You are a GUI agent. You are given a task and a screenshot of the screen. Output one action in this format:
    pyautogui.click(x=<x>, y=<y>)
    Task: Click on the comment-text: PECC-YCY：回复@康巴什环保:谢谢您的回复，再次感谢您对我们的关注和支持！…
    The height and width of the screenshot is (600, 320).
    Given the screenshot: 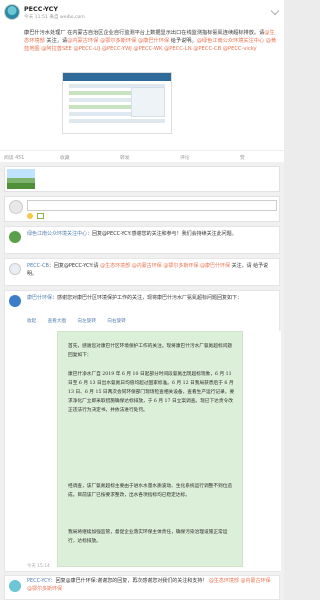 What is the action you would take?
    pyautogui.click(x=152, y=585)
    